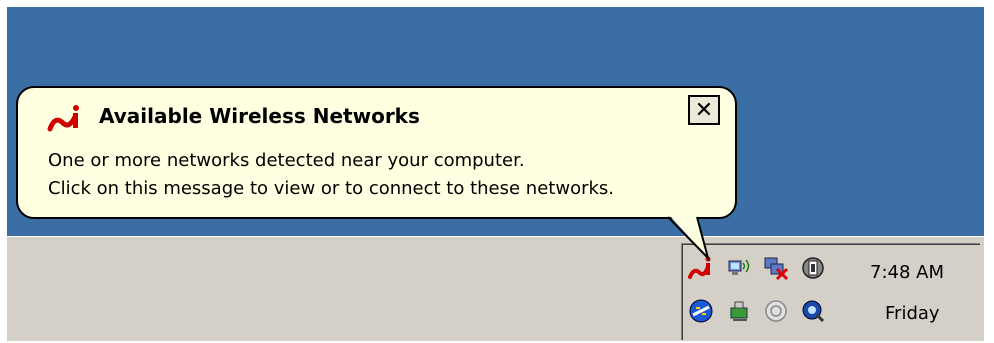 Image resolution: width=994 pixels, height=343 pixels. Describe the element at coordinates (776, 311) in the screenshot. I see `volume-icon` at that location.